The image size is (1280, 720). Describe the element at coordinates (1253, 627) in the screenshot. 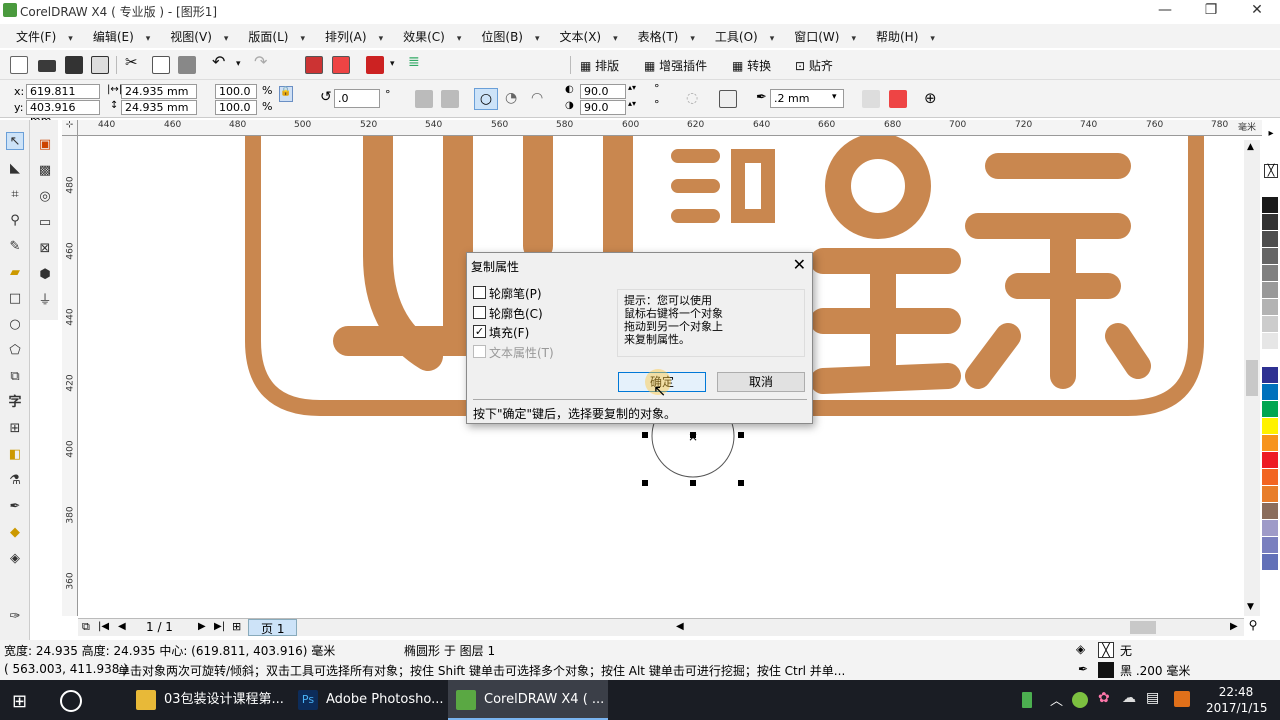

I see `navigator-zoom-icon: ⚲` at that location.